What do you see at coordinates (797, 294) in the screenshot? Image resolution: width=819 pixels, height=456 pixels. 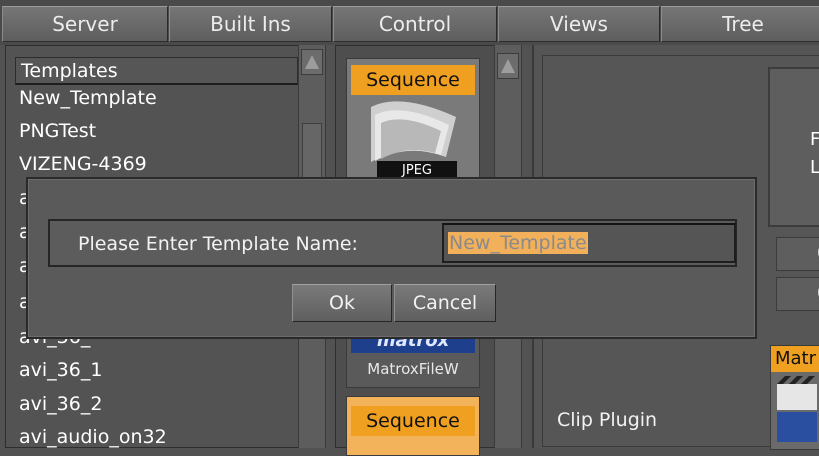 I see `value-field-2: 0` at bounding box center [797, 294].